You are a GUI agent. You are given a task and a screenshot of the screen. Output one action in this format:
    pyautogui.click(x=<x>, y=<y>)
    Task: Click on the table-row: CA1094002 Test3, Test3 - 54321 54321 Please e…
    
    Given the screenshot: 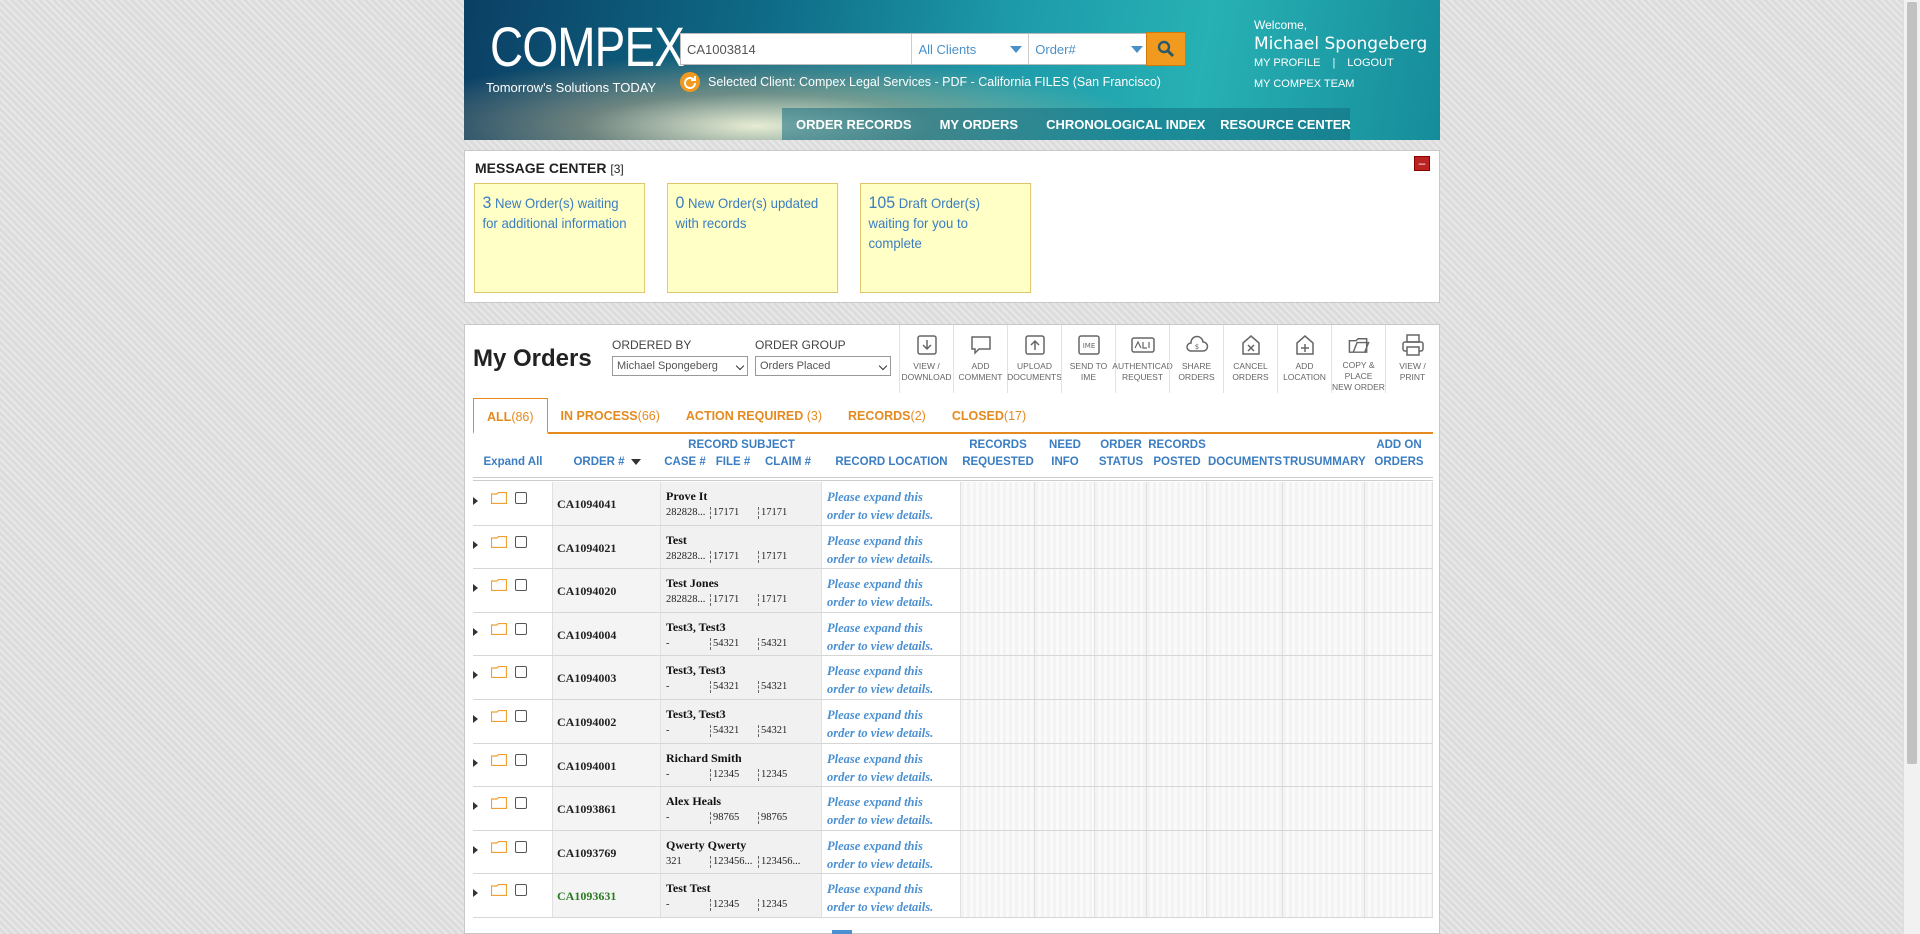 What is the action you would take?
    pyautogui.click(x=953, y=721)
    